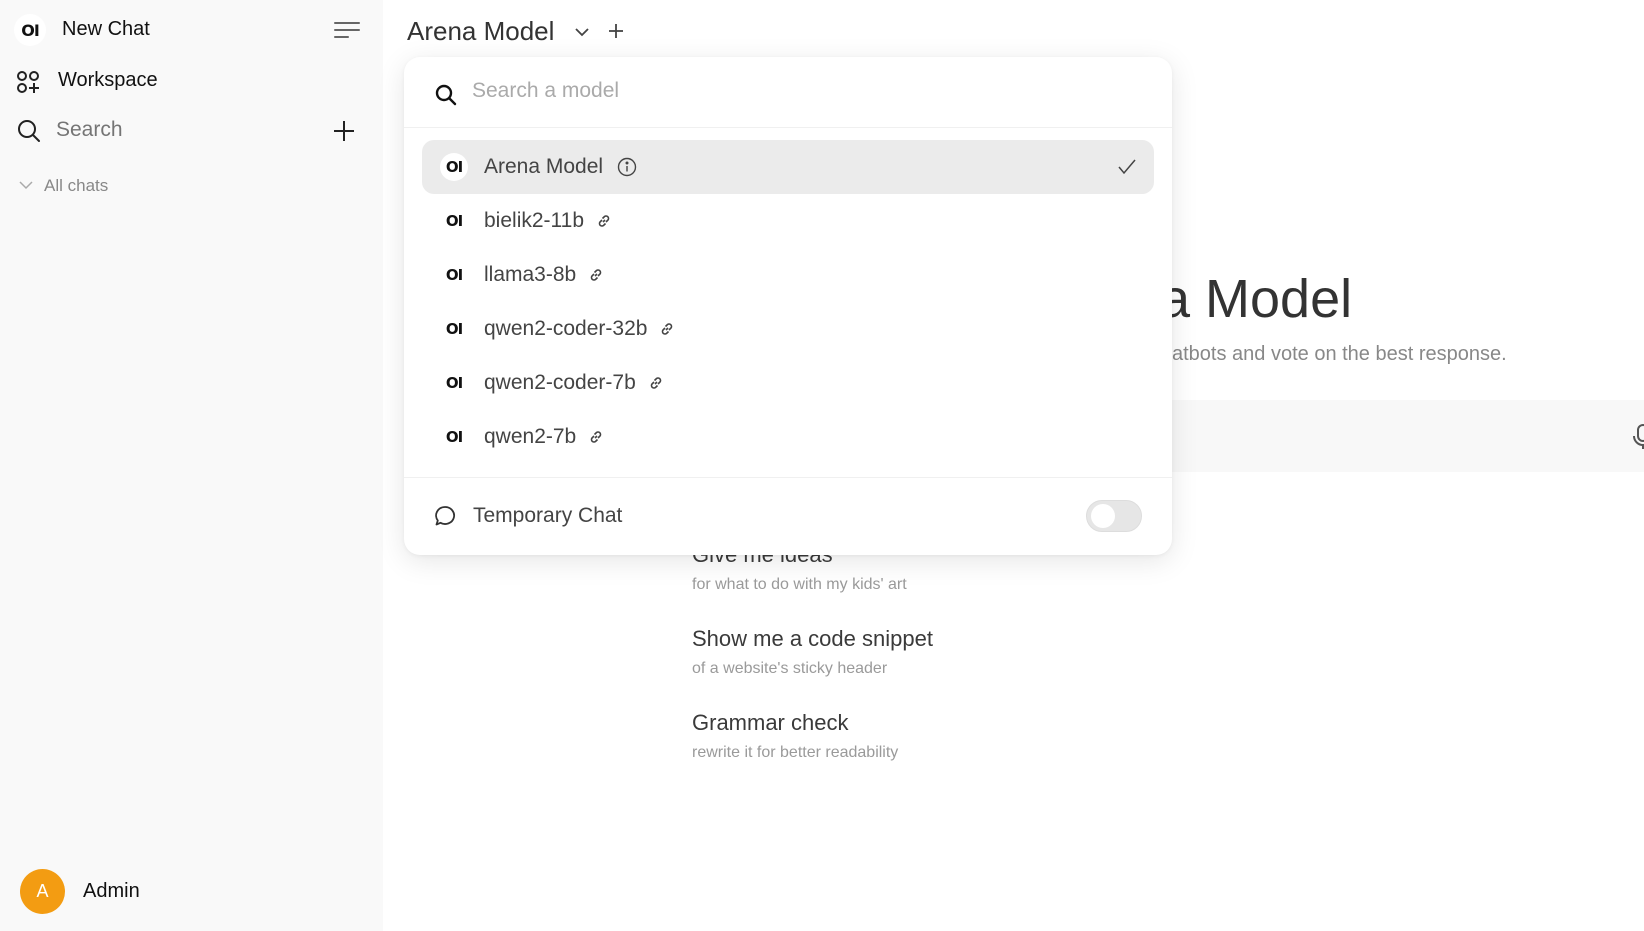  What do you see at coordinates (1256, 299) in the screenshot?
I see `welcome-title: a Model` at bounding box center [1256, 299].